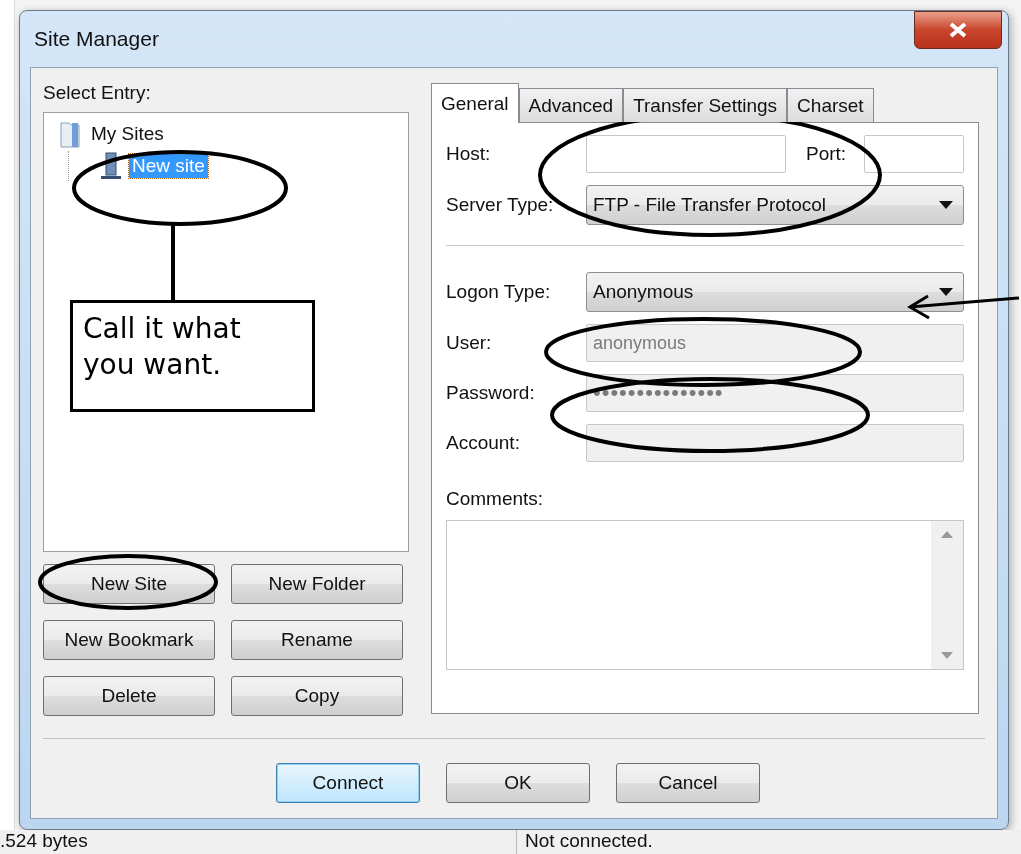 The image size is (1021, 854). Describe the element at coordinates (317, 696) in the screenshot. I see `entry-button: Copy` at that location.